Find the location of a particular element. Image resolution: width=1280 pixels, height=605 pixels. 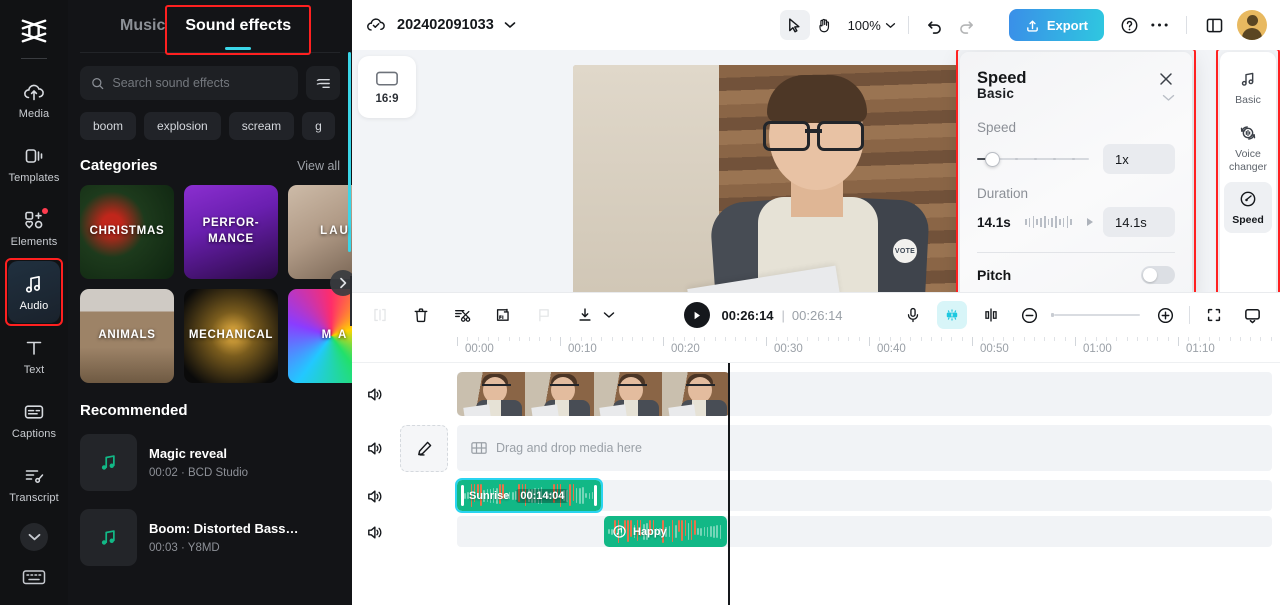

video-clip is located at coordinates (593, 394).